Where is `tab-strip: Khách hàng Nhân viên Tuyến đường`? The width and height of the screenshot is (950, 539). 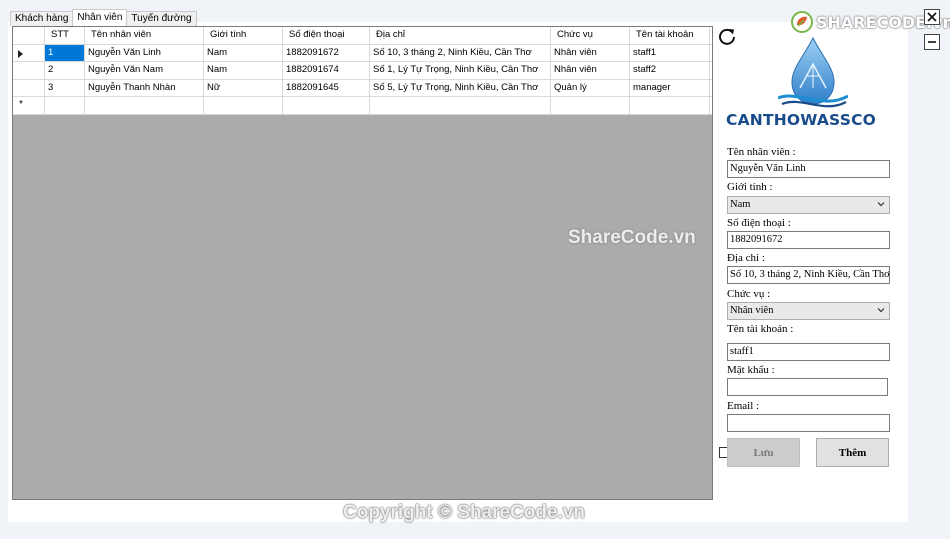 tab-strip: Khách hàng Nhân viên Tuyến đường is located at coordinates (103, 17).